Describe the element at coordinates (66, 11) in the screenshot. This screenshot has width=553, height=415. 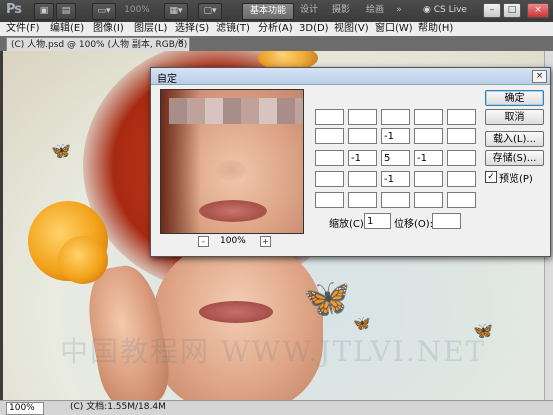
I see `mini-bridge-button: ▤` at that location.